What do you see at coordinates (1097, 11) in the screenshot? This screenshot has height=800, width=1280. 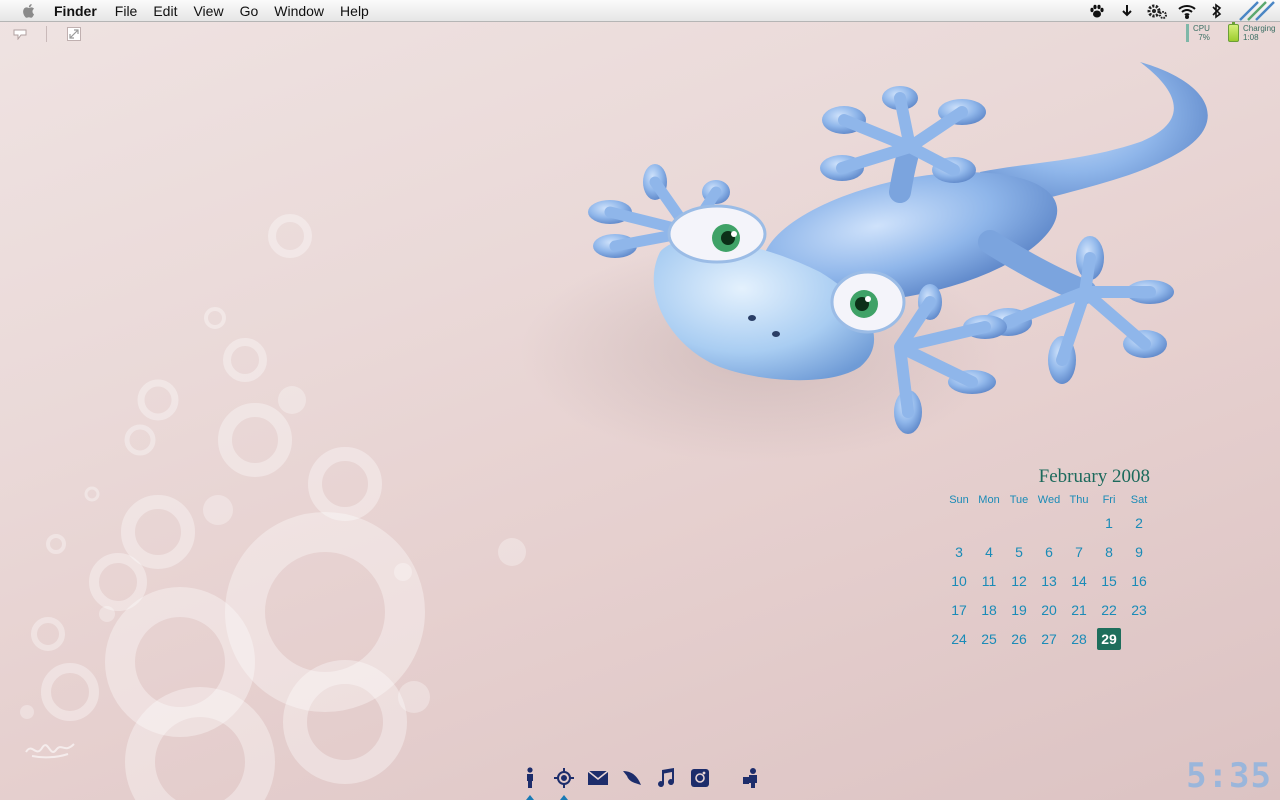 I see `paw-icon` at bounding box center [1097, 11].